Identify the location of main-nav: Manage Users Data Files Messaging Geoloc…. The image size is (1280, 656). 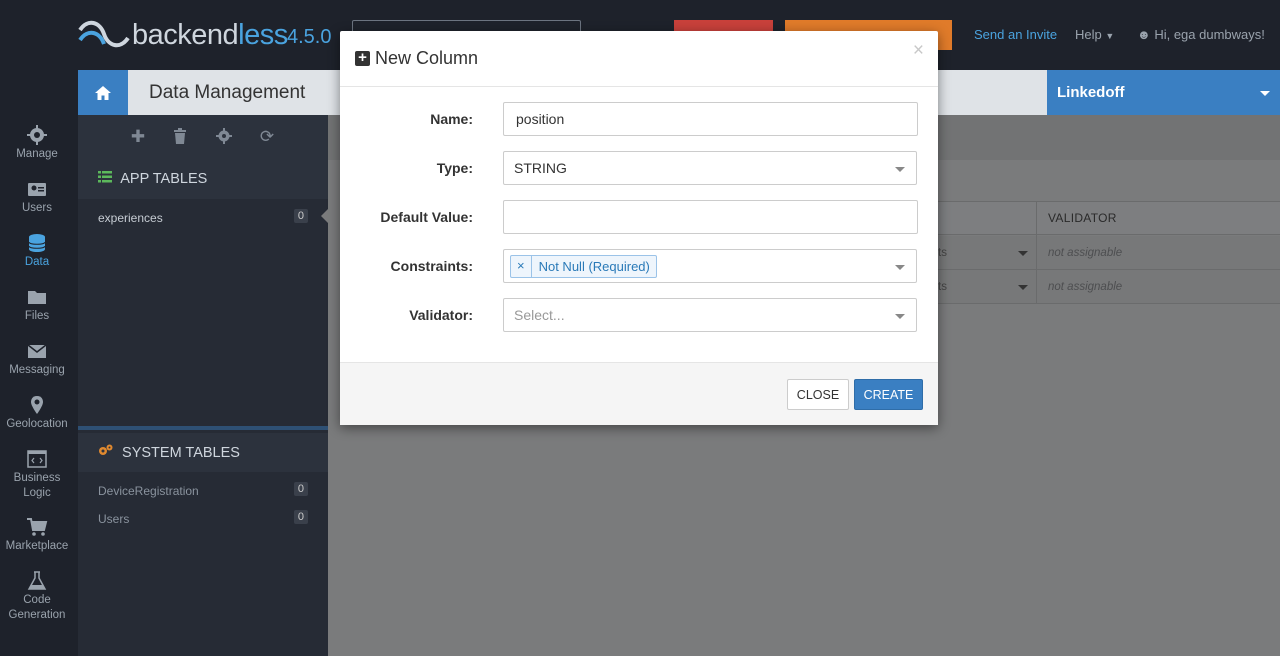
(39, 385).